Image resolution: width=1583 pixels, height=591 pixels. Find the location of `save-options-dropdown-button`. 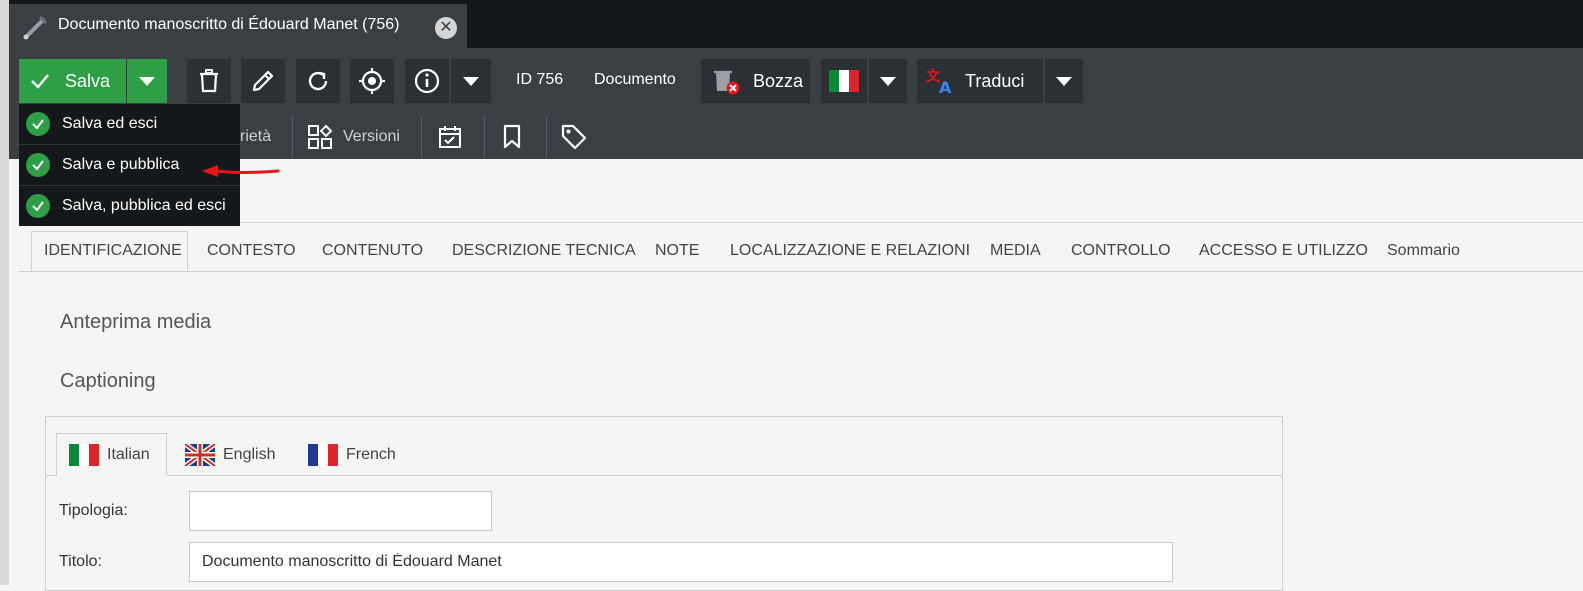

save-options-dropdown-button is located at coordinates (147, 81).